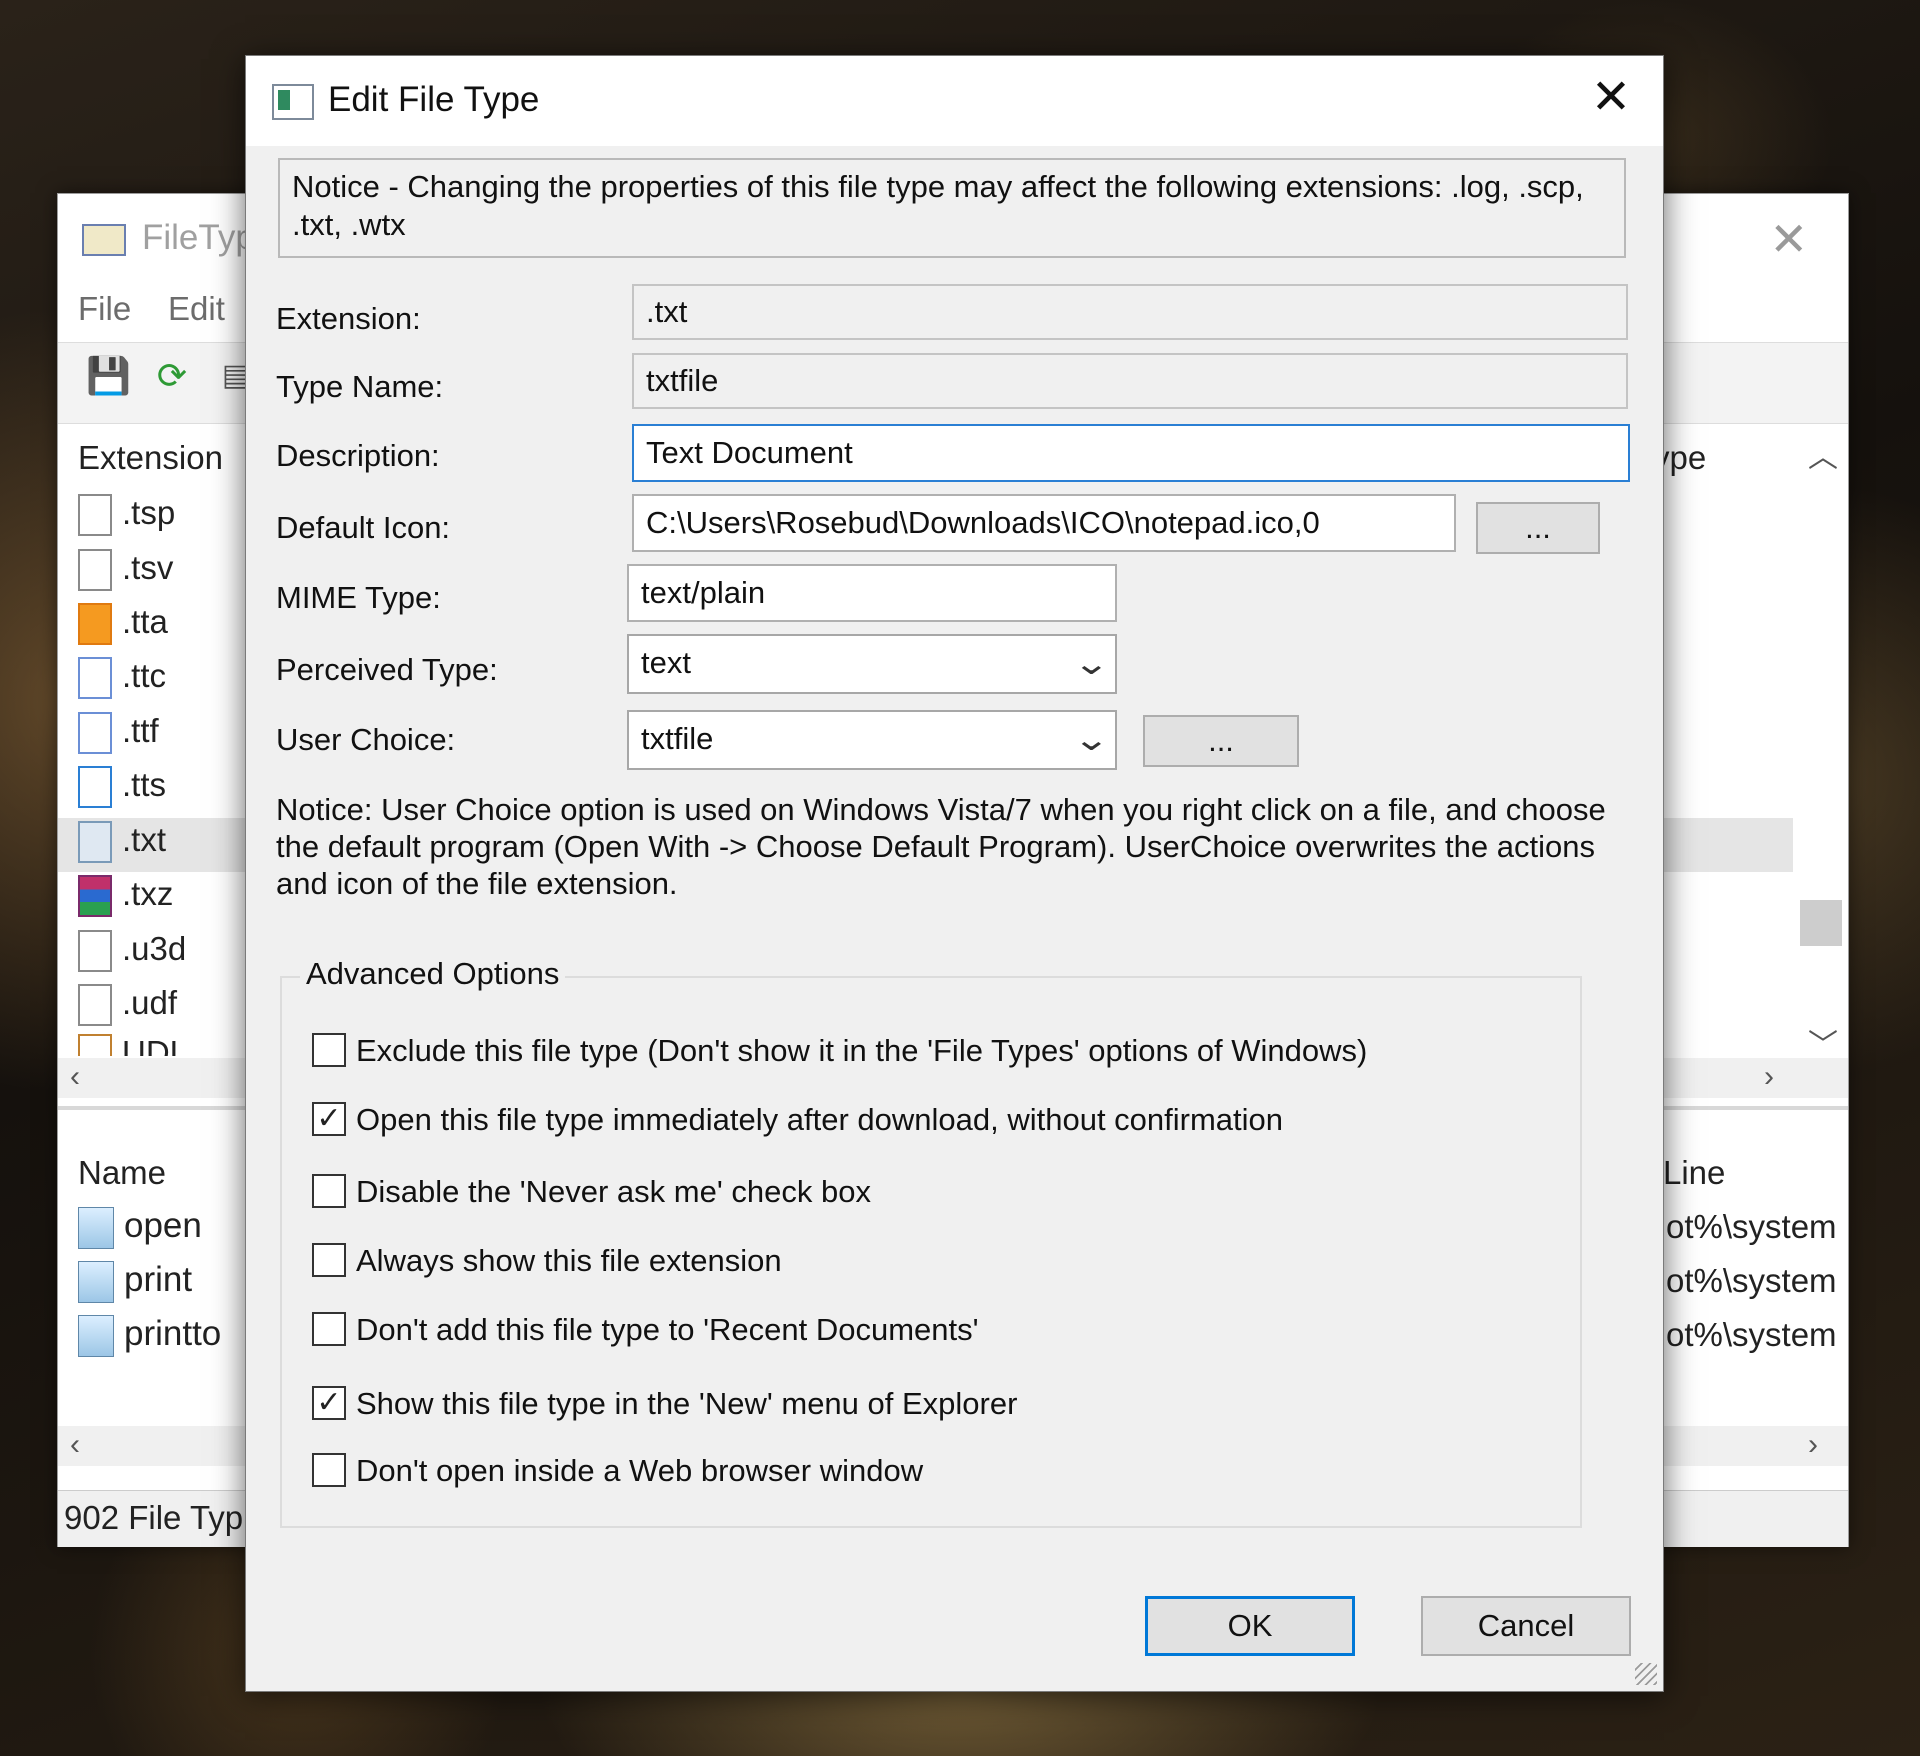  What do you see at coordinates (329, 1403) in the screenshot?
I see `checkbox-show-in-new-menu: ✓` at bounding box center [329, 1403].